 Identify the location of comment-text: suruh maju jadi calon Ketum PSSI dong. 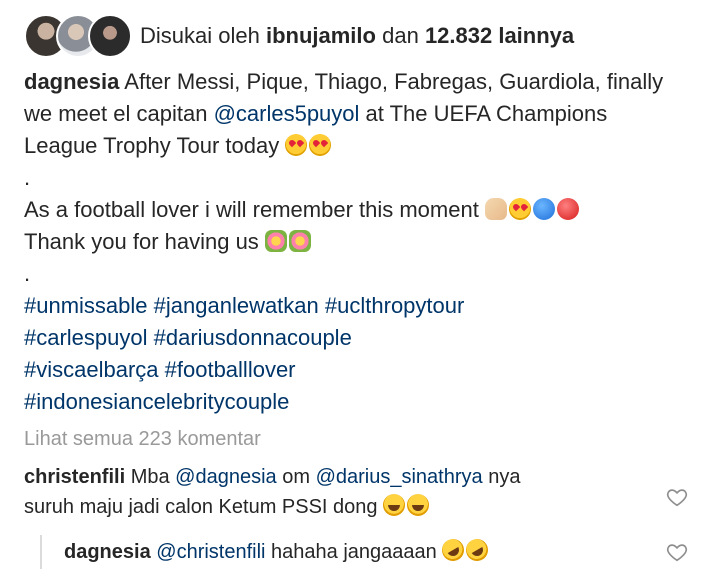
(201, 507).